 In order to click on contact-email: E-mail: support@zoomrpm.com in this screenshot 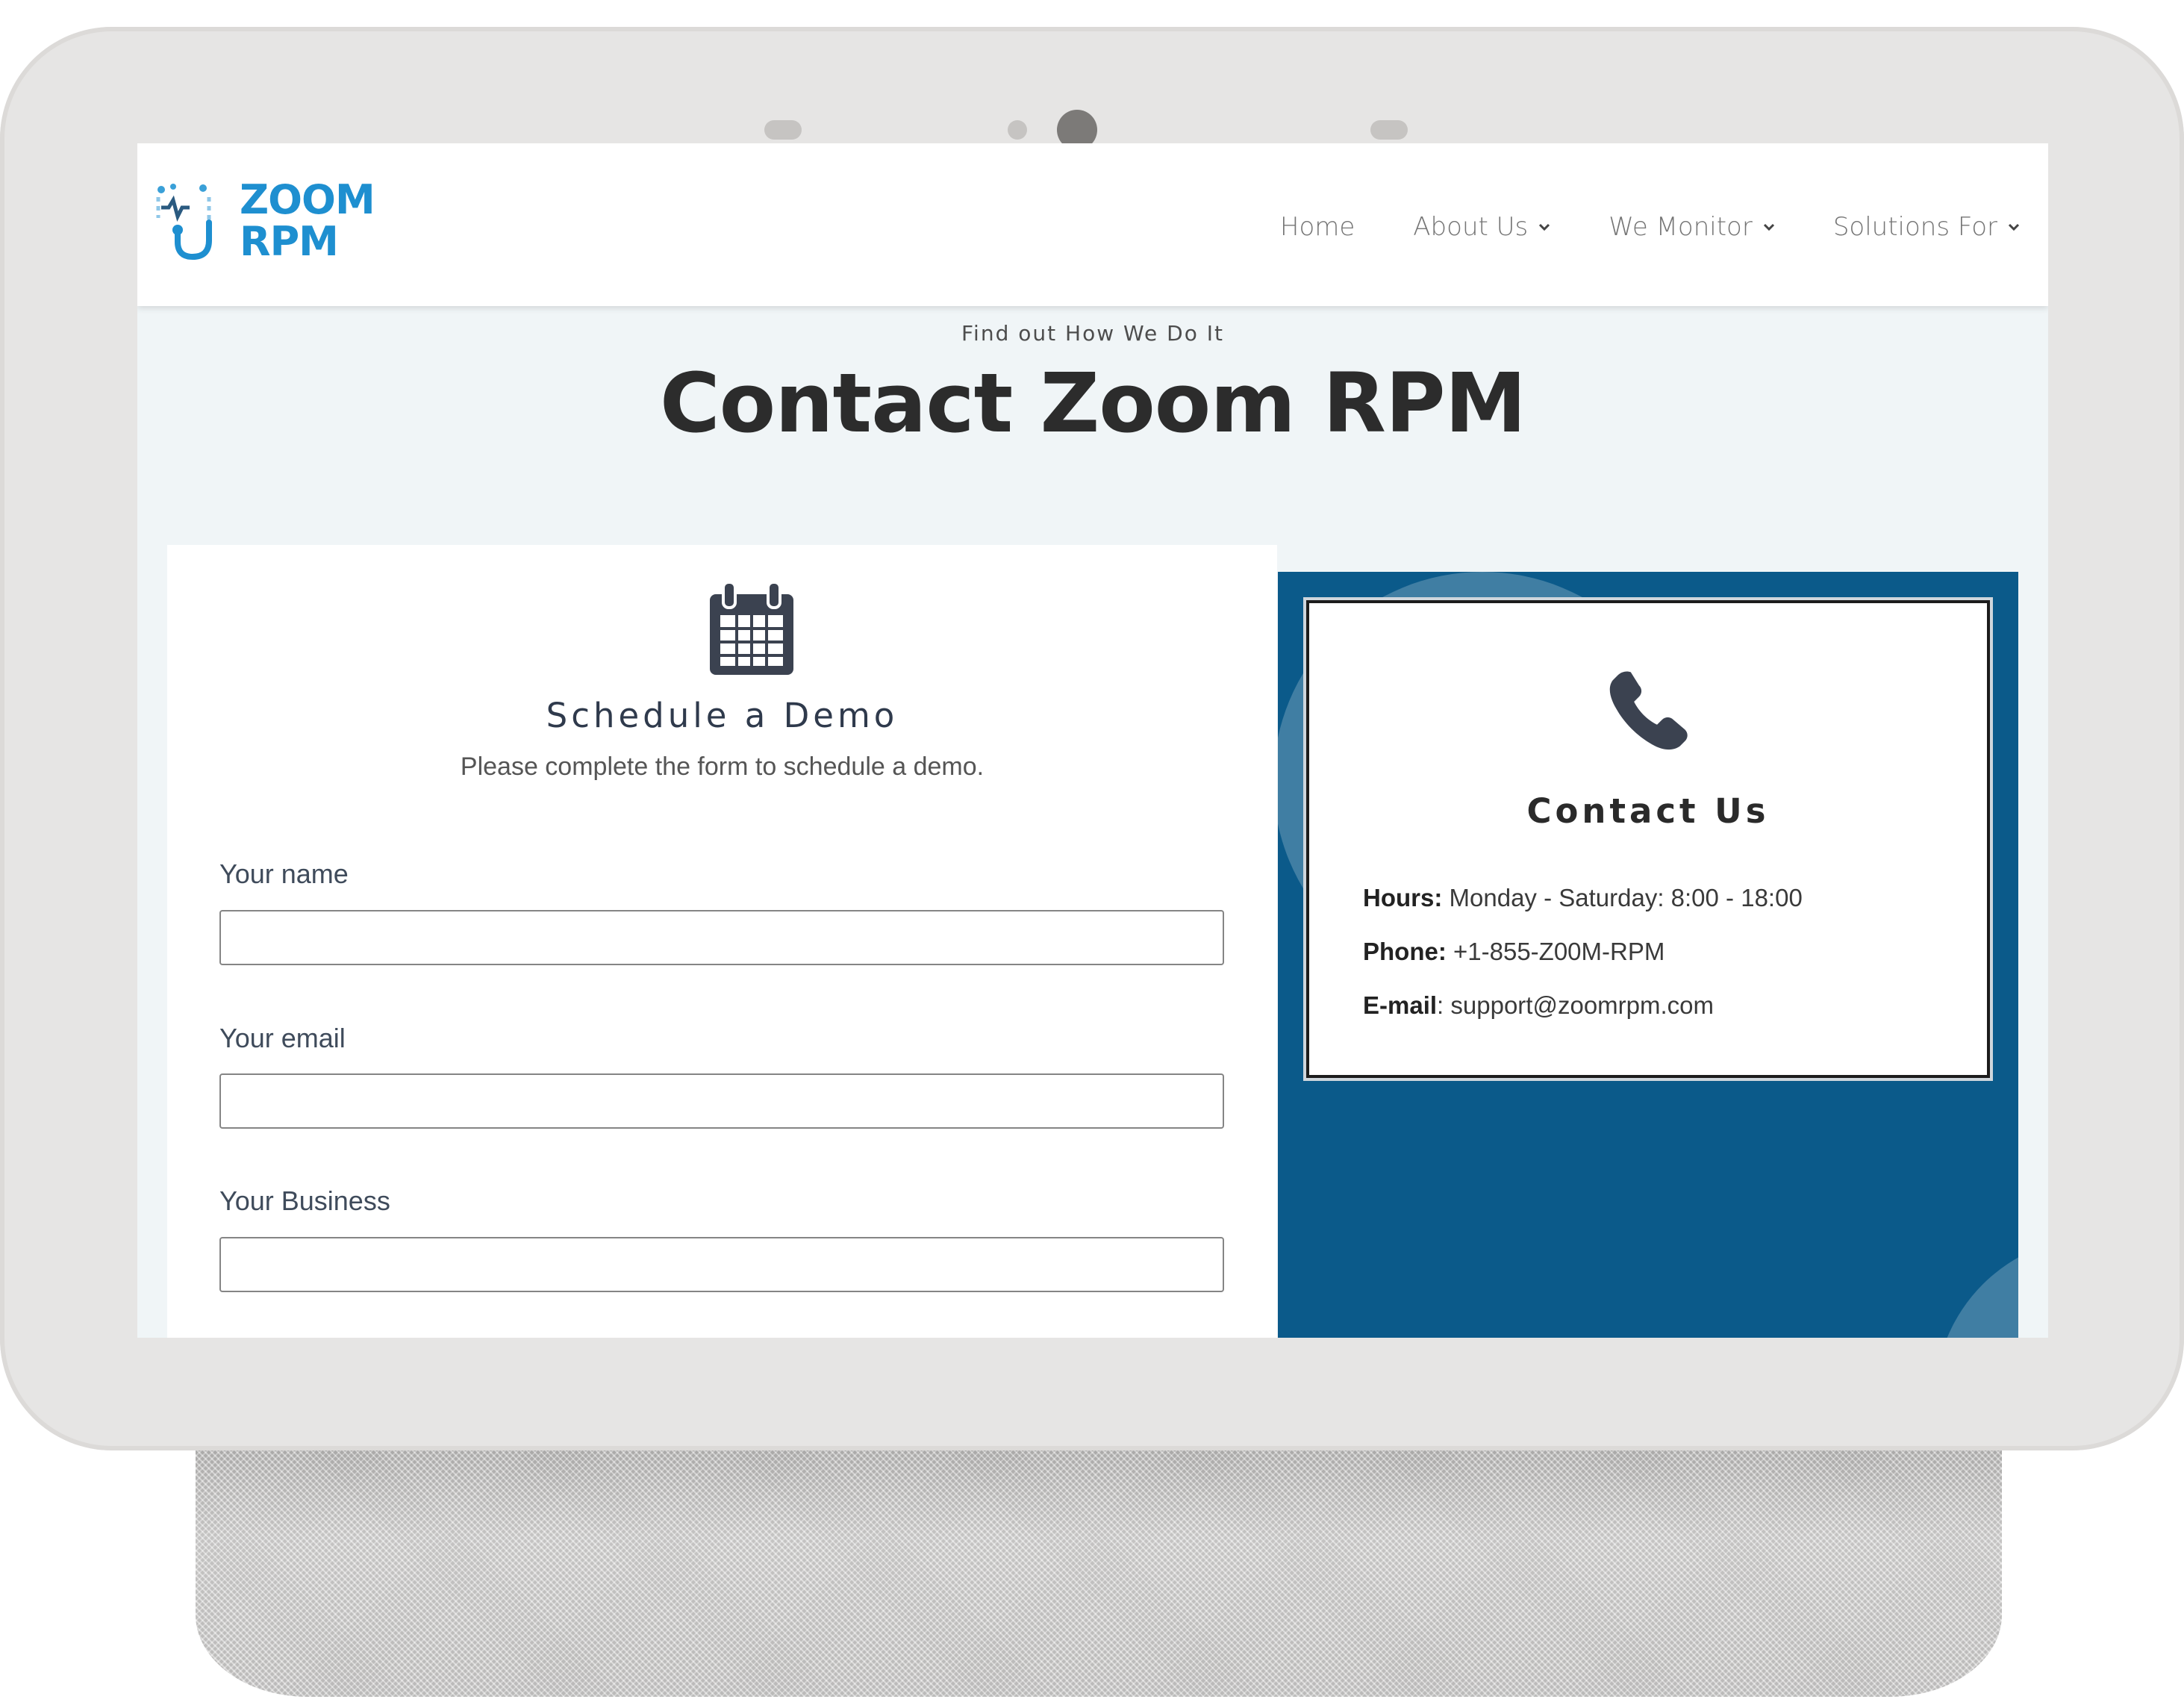, I will do `click(1538, 1005)`.